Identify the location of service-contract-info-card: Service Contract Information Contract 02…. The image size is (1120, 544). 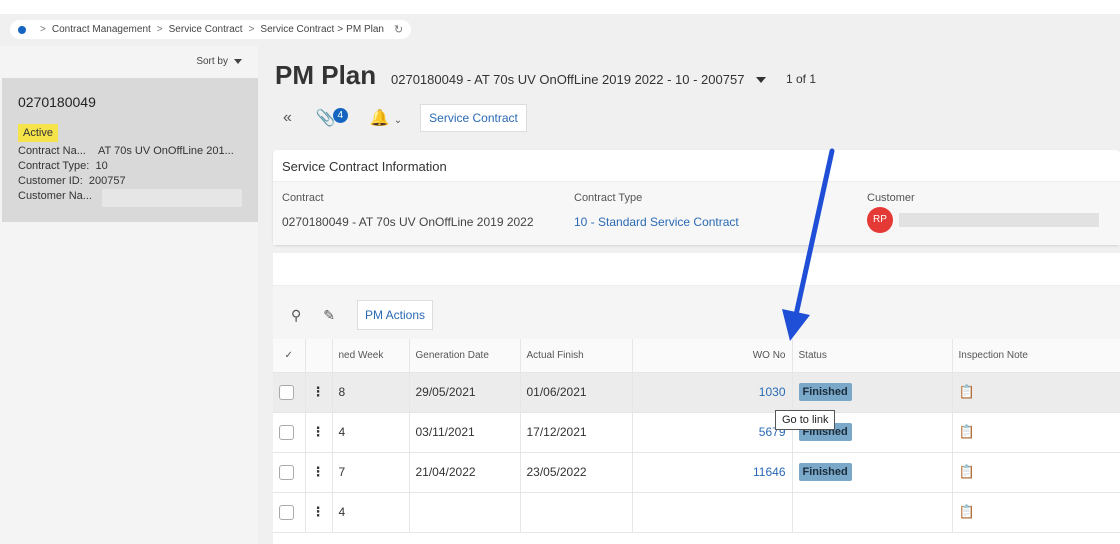
(696, 197).